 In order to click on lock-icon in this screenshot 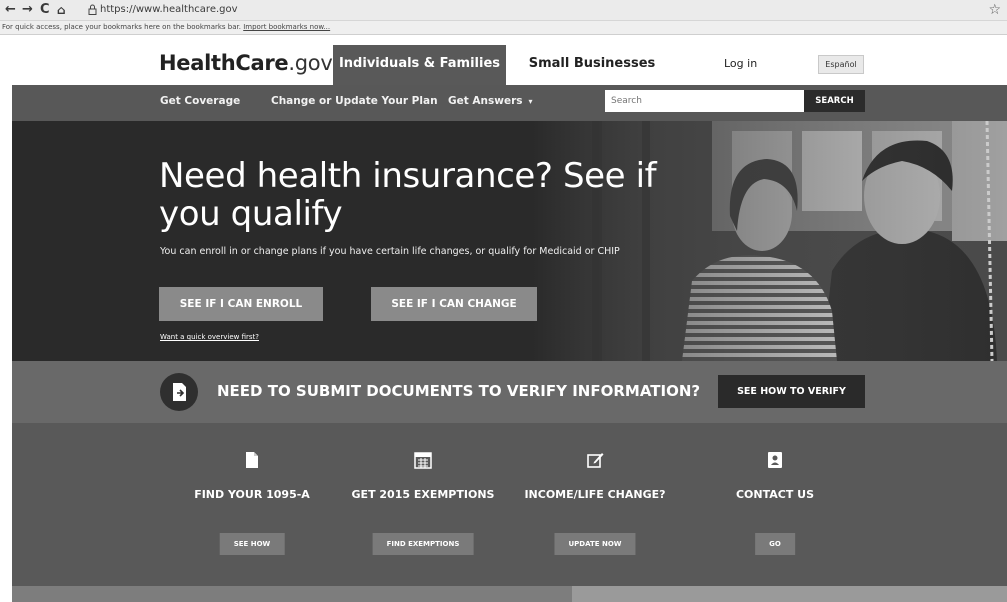, I will do `click(92, 9)`.